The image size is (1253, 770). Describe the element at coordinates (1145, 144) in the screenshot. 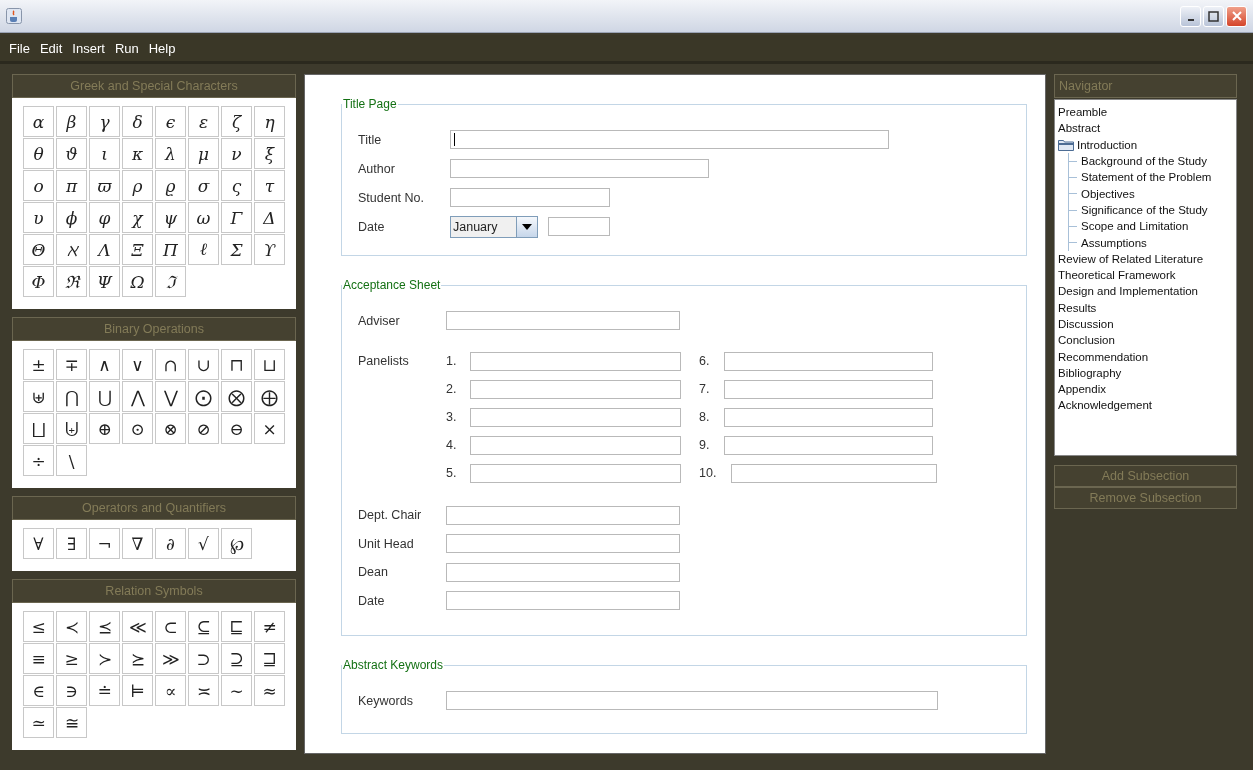

I see `tree-item: Introduction` at that location.